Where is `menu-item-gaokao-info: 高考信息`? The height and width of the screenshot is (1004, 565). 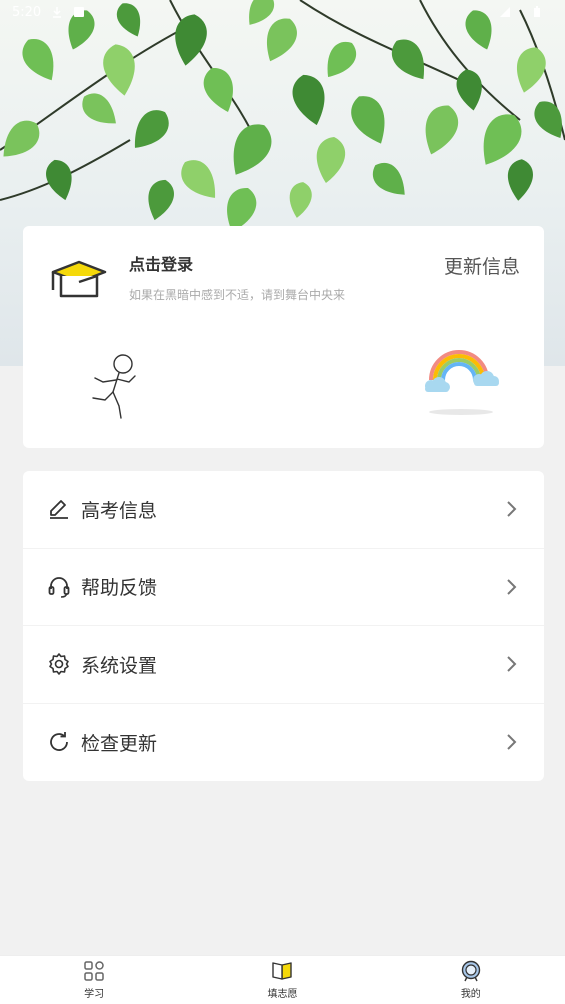
menu-item-gaokao-info: 高考信息 is located at coordinates (283, 510).